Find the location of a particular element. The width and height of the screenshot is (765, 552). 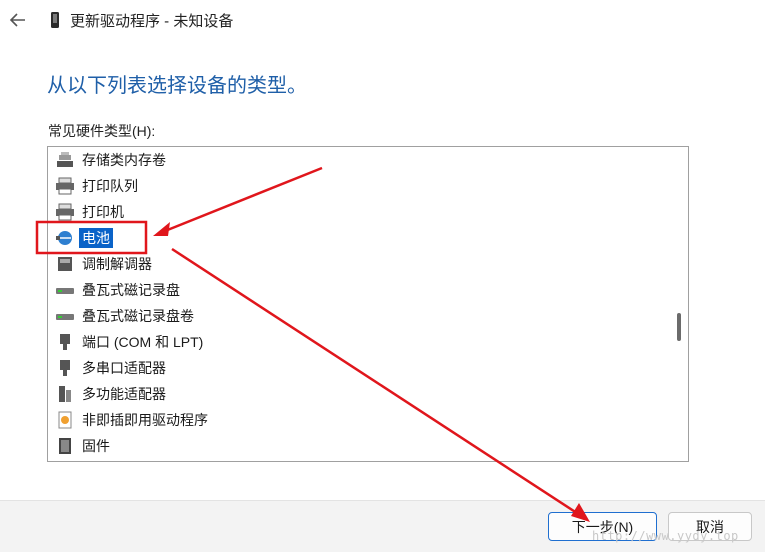

scrollbar-thumb is located at coordinates (679, 327).